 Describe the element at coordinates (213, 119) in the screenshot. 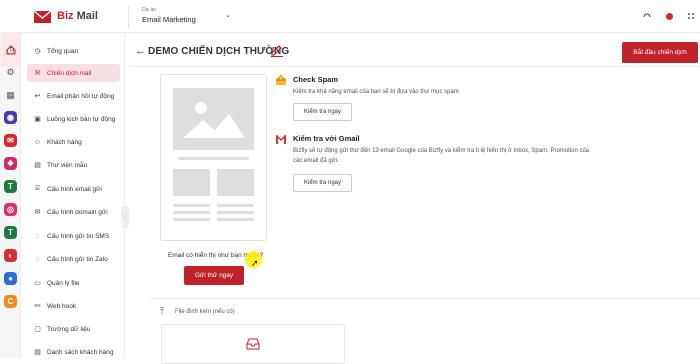

I see `image-placeholder-icon` at that location.